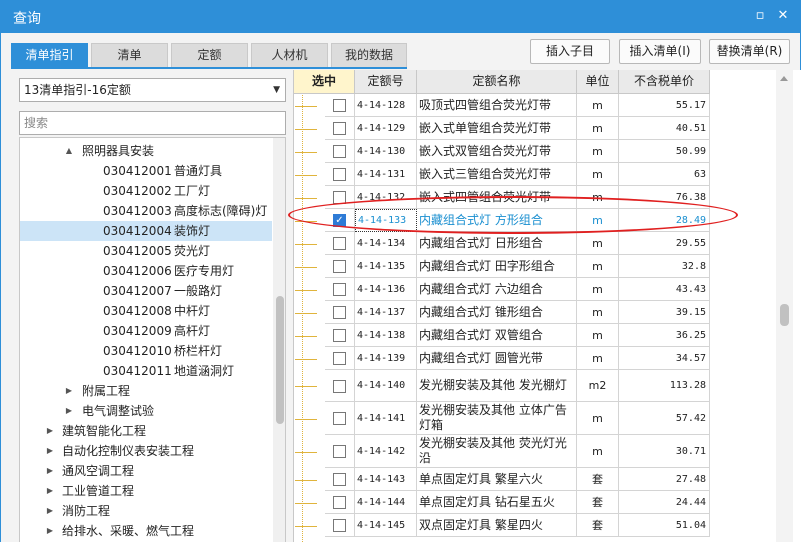 The image size is (801, 542). I want to click on tree-item: ▶ 工业管道工程, so click(146, 491).